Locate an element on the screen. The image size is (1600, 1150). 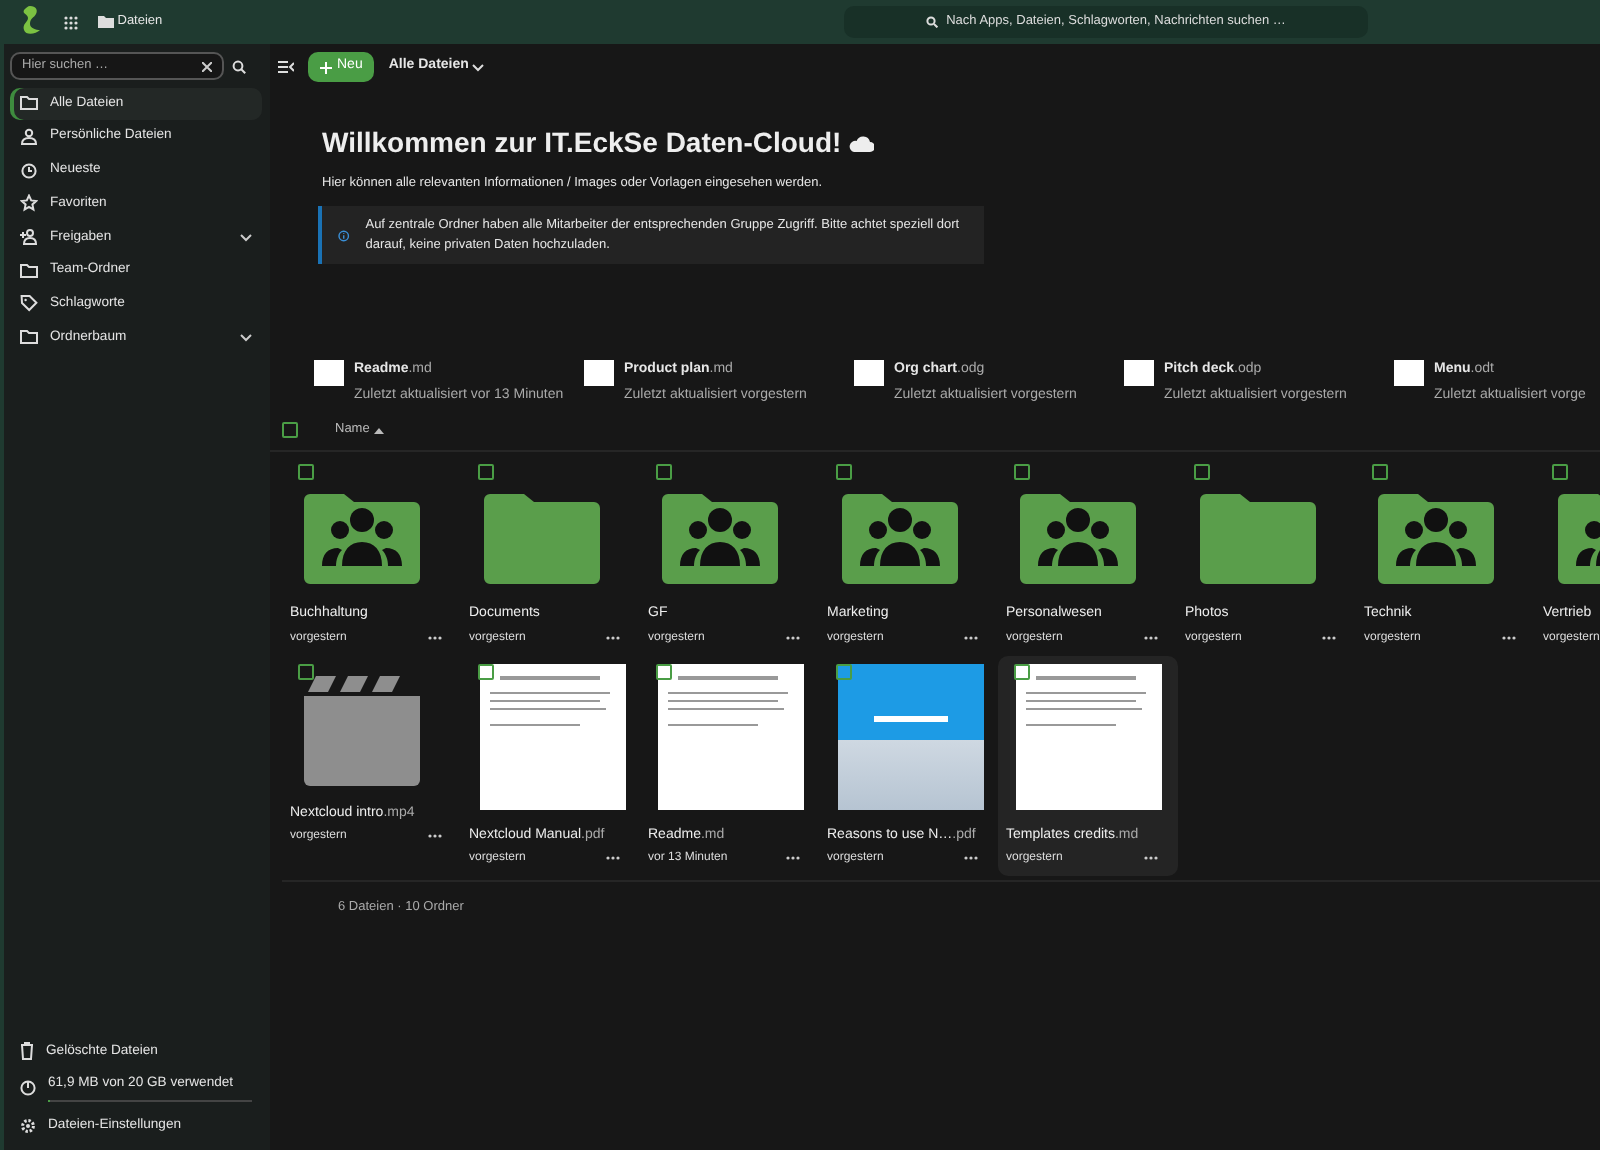
star-icon is located at coordinates (29, 203).